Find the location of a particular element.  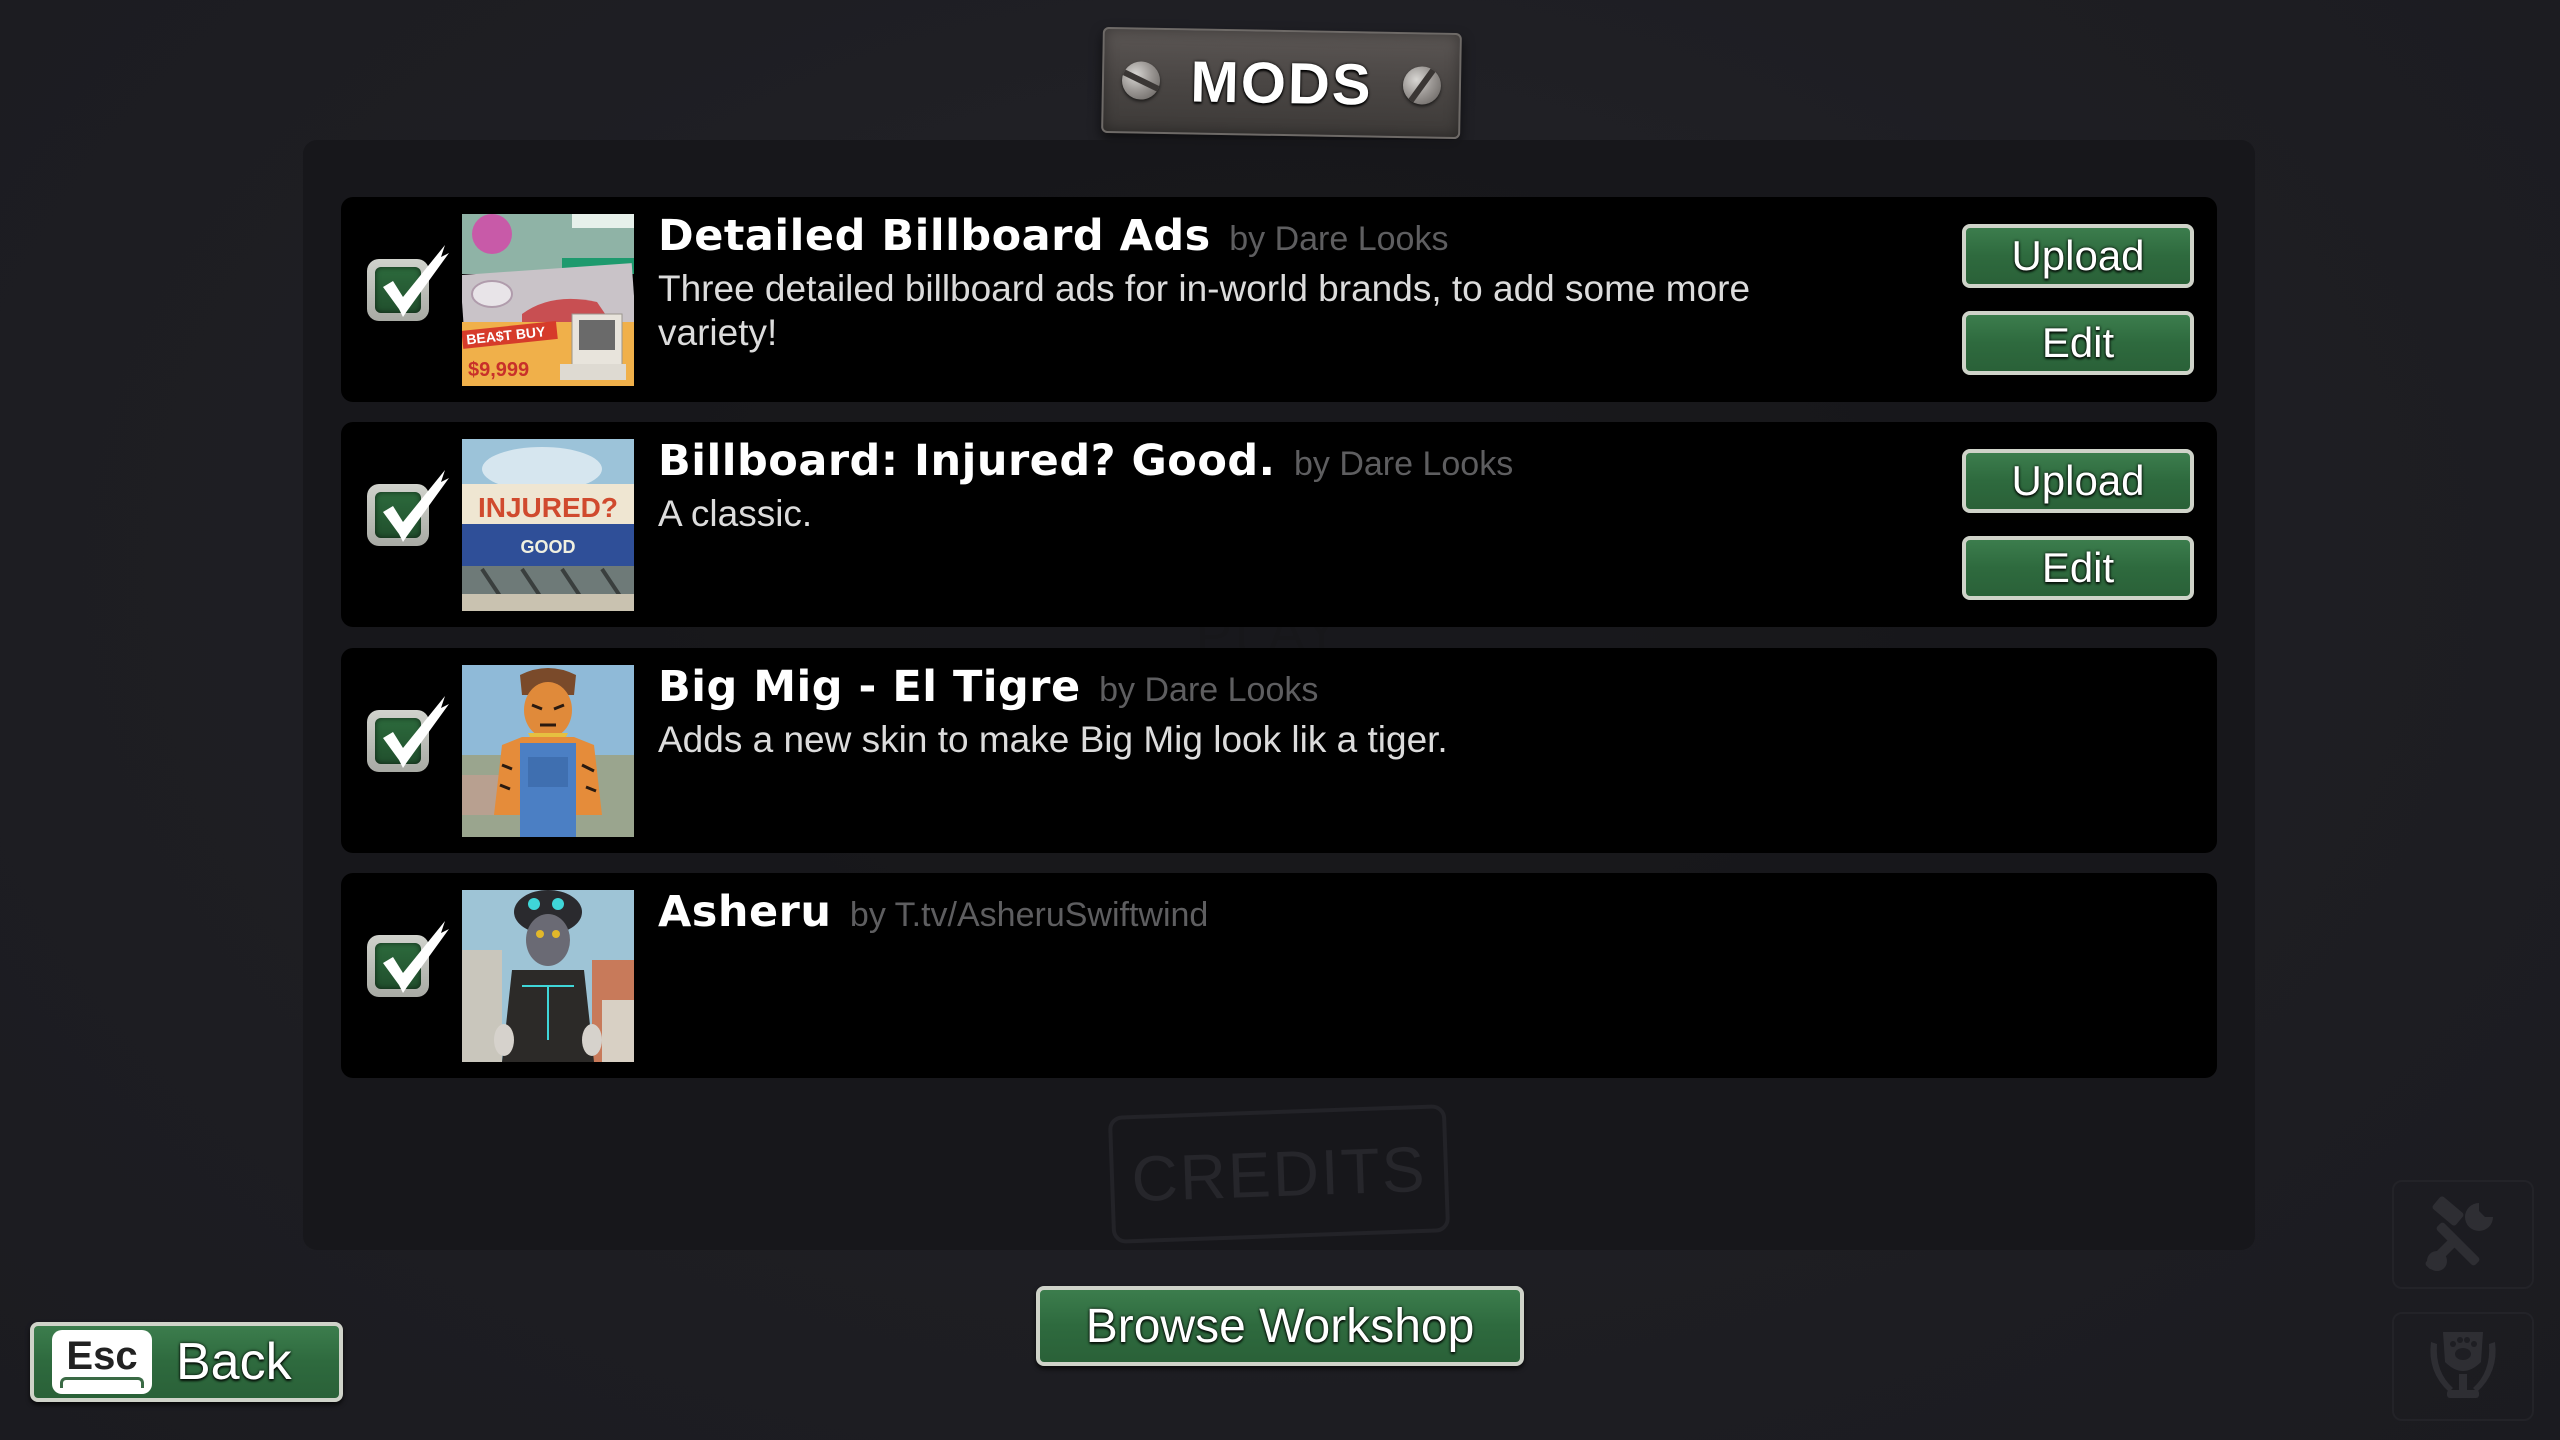

tiger-character-thumbnail is located at coordinates (548, 751).